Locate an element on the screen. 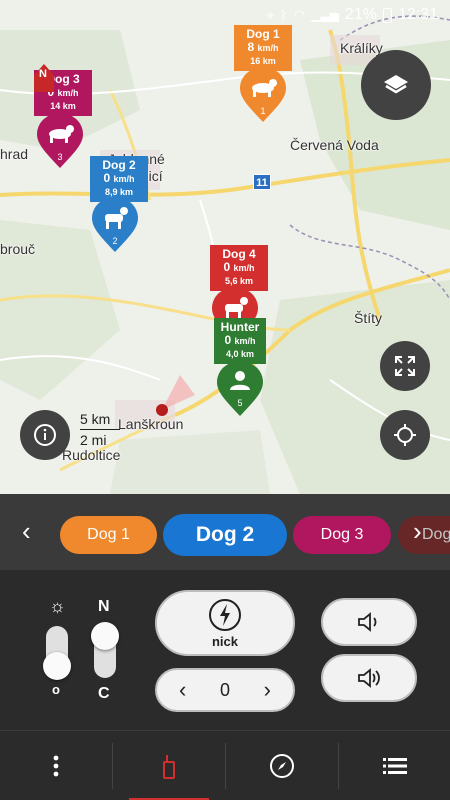 The image size is (450, 800). location-icon: ⌖ is located at coordinates (270, 14).